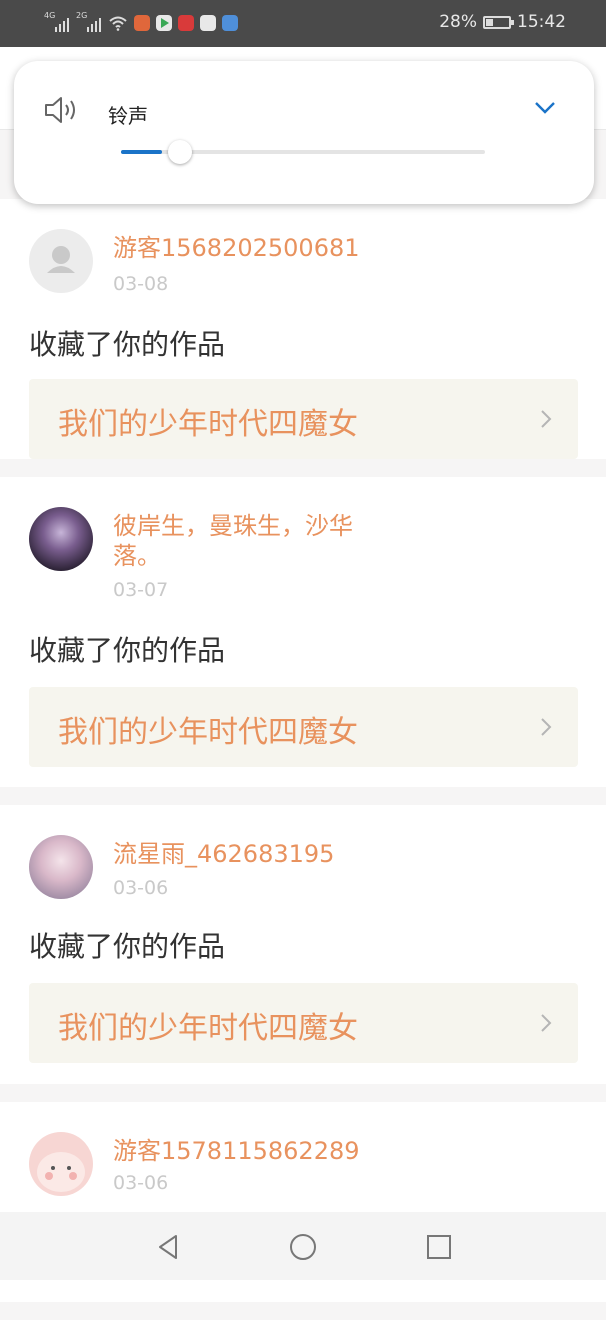  I want to click on weibo-icon, so click(208, 23).